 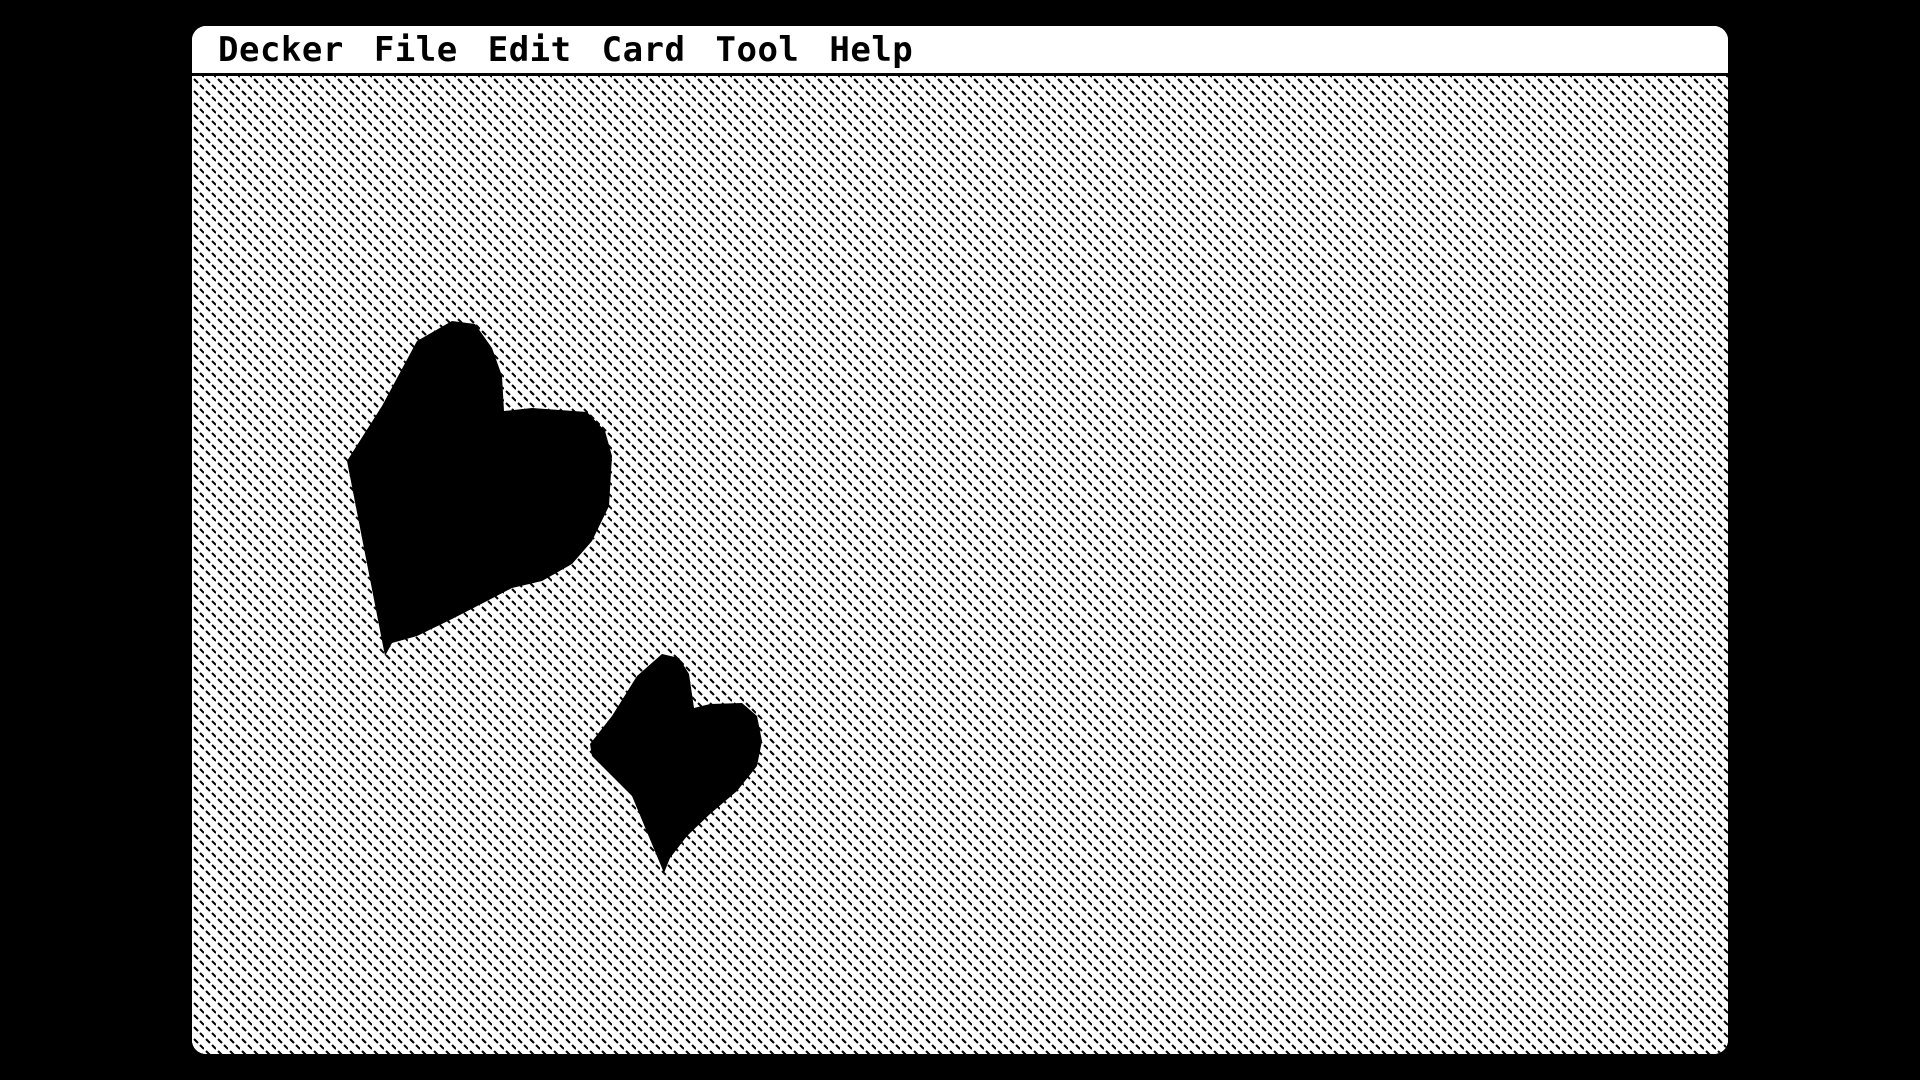 What do you see at coordinates (758, 50) in the screenshot?
I see `menu-tool: Tool` at bounding box center [758, 50].